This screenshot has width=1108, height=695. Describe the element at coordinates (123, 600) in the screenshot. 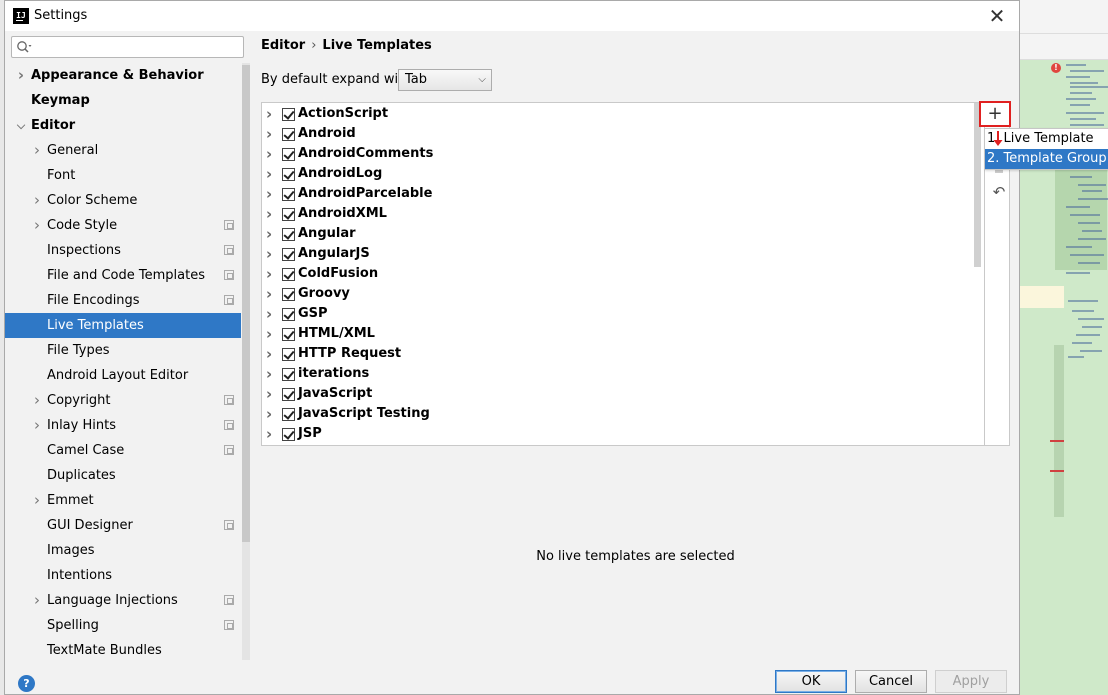

I see `sidebar-item-language-injections: › Language Injections` at that location.